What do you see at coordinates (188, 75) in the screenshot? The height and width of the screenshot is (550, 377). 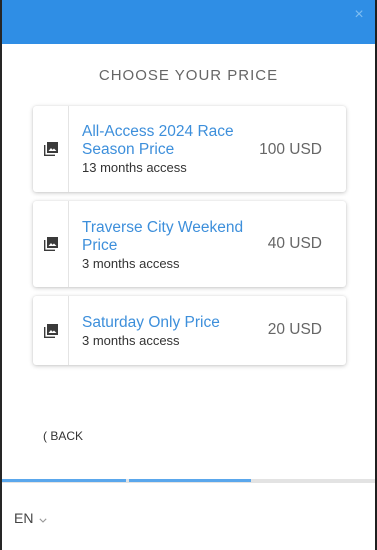 I see `page-title: CHOOSE YOUR PRICE` at bounding box center [188, 75].